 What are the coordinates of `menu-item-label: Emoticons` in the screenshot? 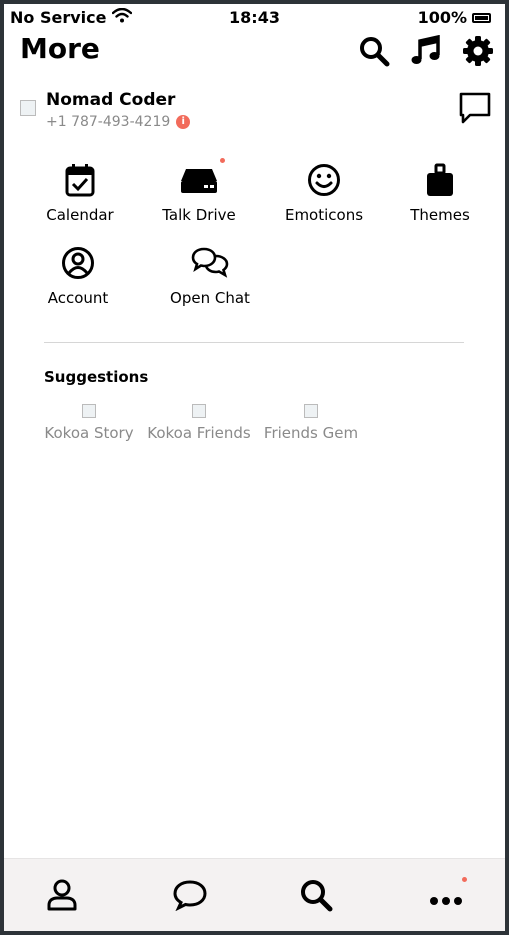 It's located at (324, 215).